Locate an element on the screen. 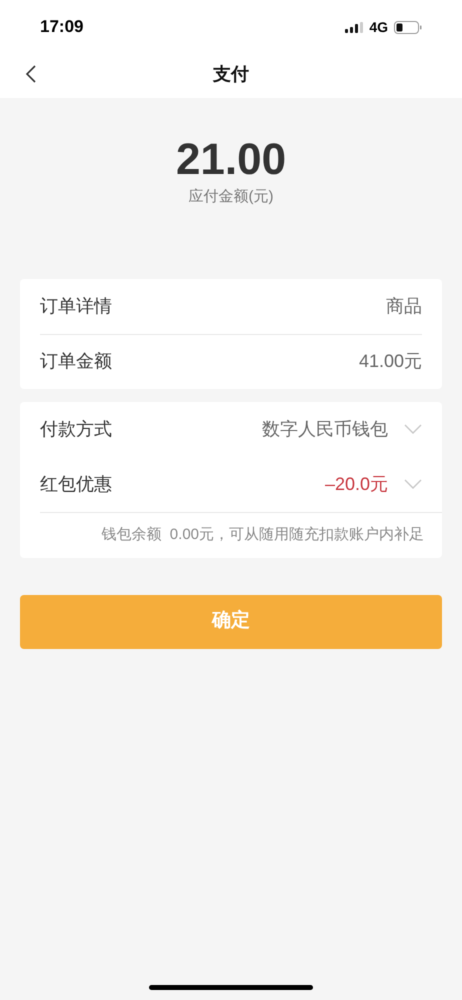 The height and width of the screenshot is (1000, 462). page-title: 支付 is located at coordinates (231, 74).